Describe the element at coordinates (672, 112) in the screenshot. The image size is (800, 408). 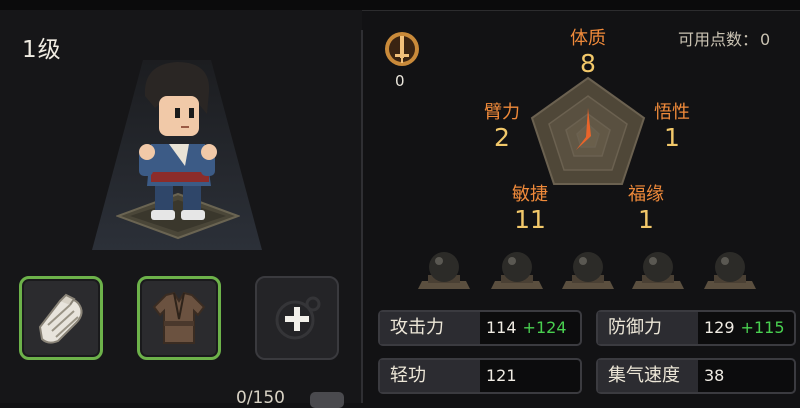
I see `attr-name: 悟性` at that location.